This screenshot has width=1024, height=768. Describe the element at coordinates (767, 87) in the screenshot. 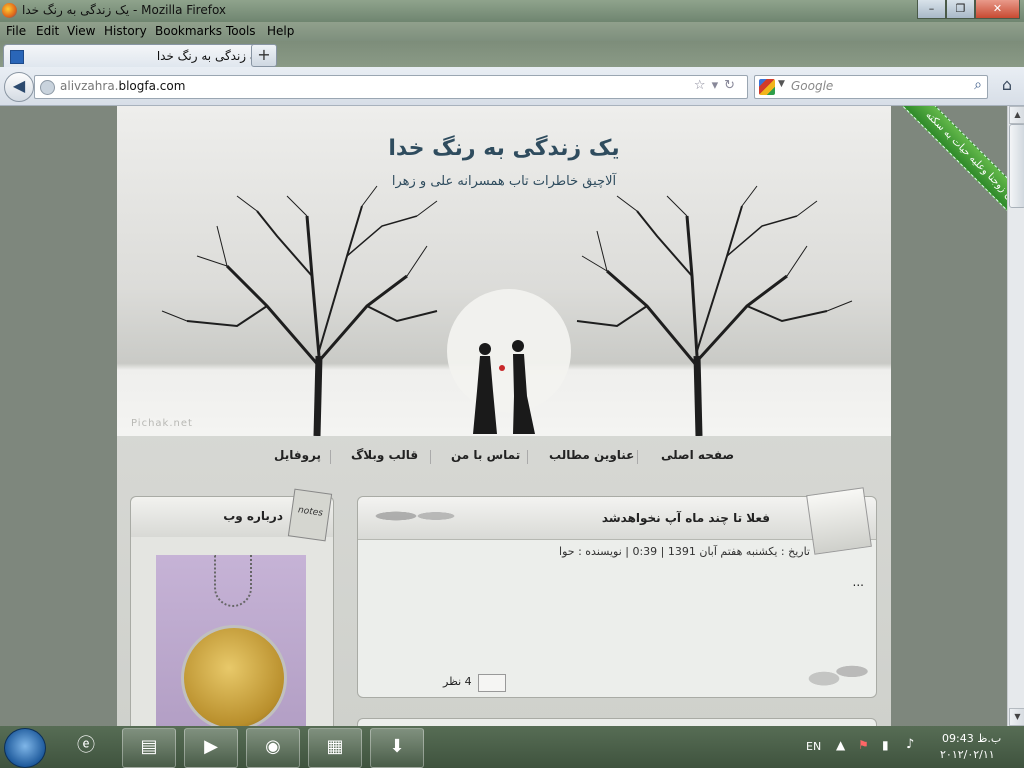

I see `google-icon` at that location.